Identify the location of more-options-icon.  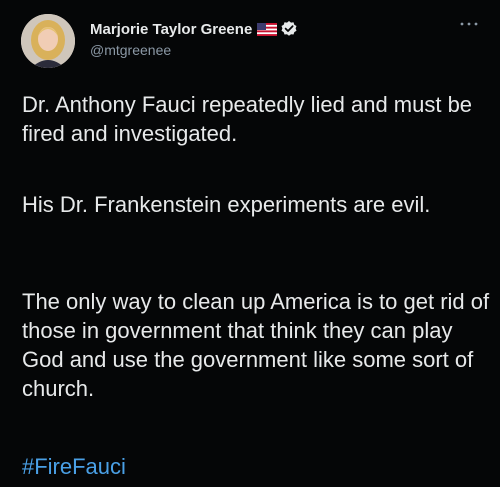
(469, 24).